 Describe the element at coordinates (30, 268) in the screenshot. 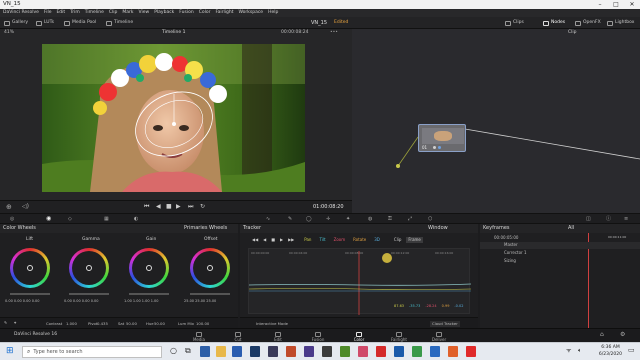

I see `lift-wheel` at that location.